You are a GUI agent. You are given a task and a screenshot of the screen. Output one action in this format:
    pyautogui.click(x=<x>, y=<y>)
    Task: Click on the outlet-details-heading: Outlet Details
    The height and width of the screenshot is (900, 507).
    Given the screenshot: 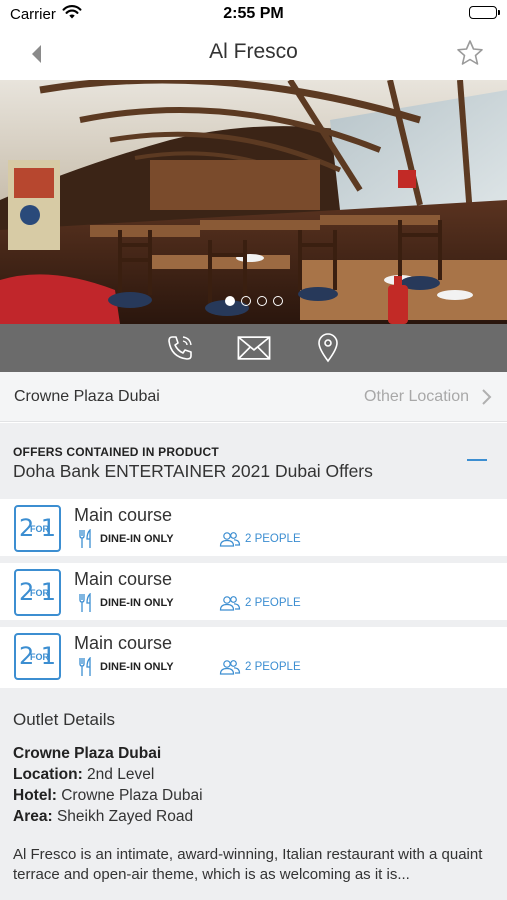 What is the action you would take?
    pyautogui.click(x=64, y=719)
    